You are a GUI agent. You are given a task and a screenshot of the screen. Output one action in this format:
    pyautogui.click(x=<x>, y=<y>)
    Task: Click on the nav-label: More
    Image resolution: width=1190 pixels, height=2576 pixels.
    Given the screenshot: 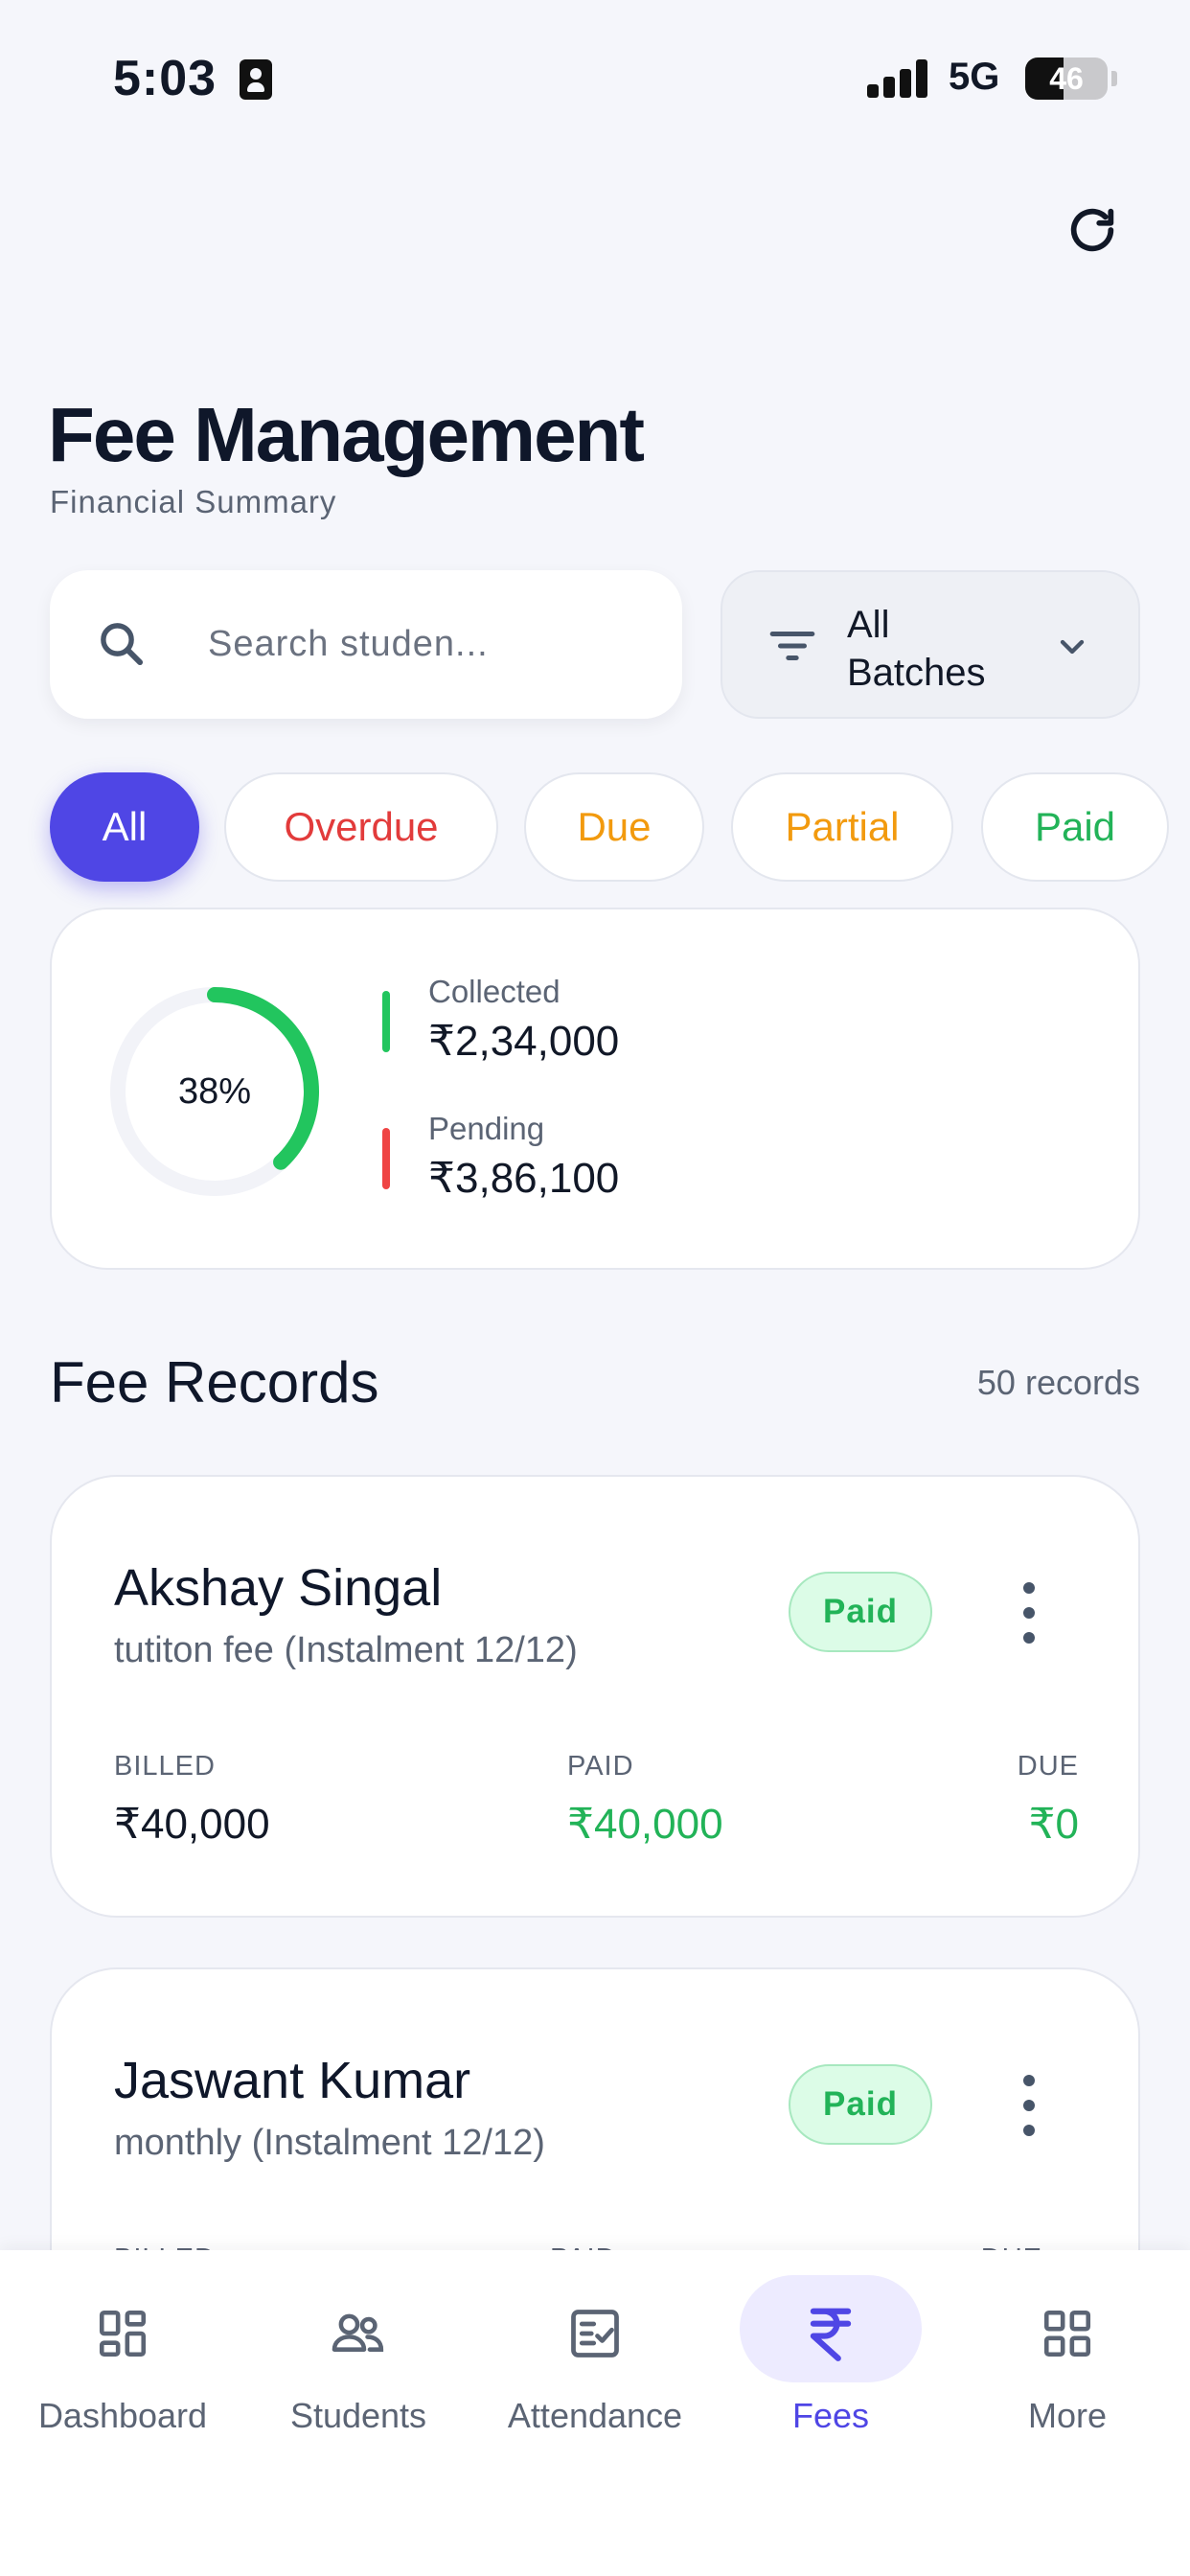 What is the action you would take?
    pyautogui.click(x=1068, y=2415)
    